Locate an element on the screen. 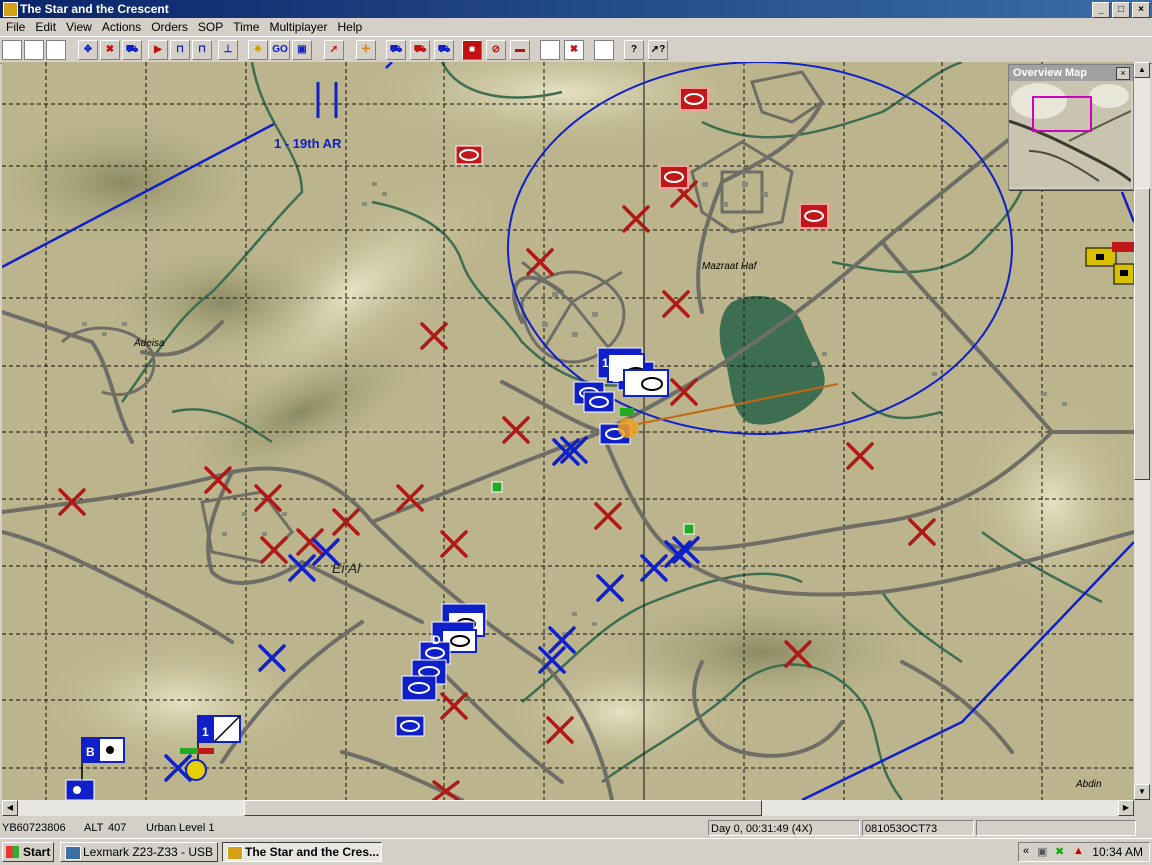  vertical-scrollbar: ▲ ▼ is located at coordinates (1142, 431).